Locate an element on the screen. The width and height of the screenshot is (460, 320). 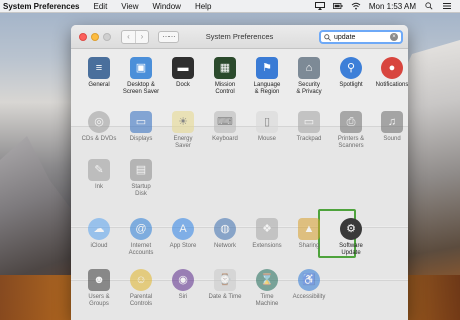
search-input: update is located at coordinates (362, 37).